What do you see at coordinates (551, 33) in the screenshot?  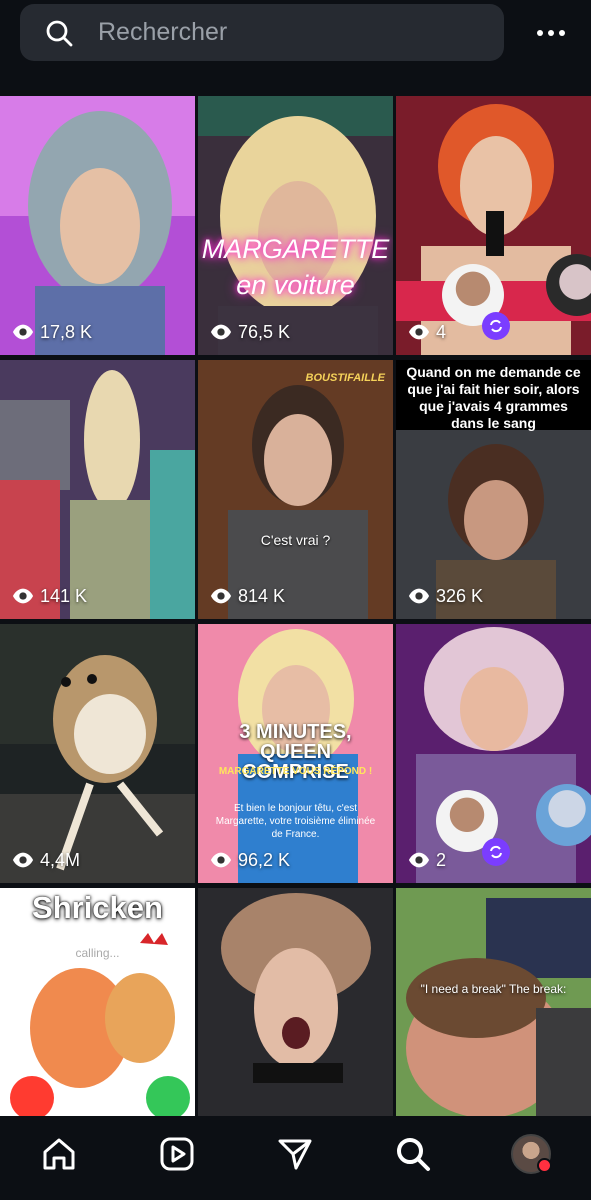 I see `more-options-button` at bounding box center [551, 33].